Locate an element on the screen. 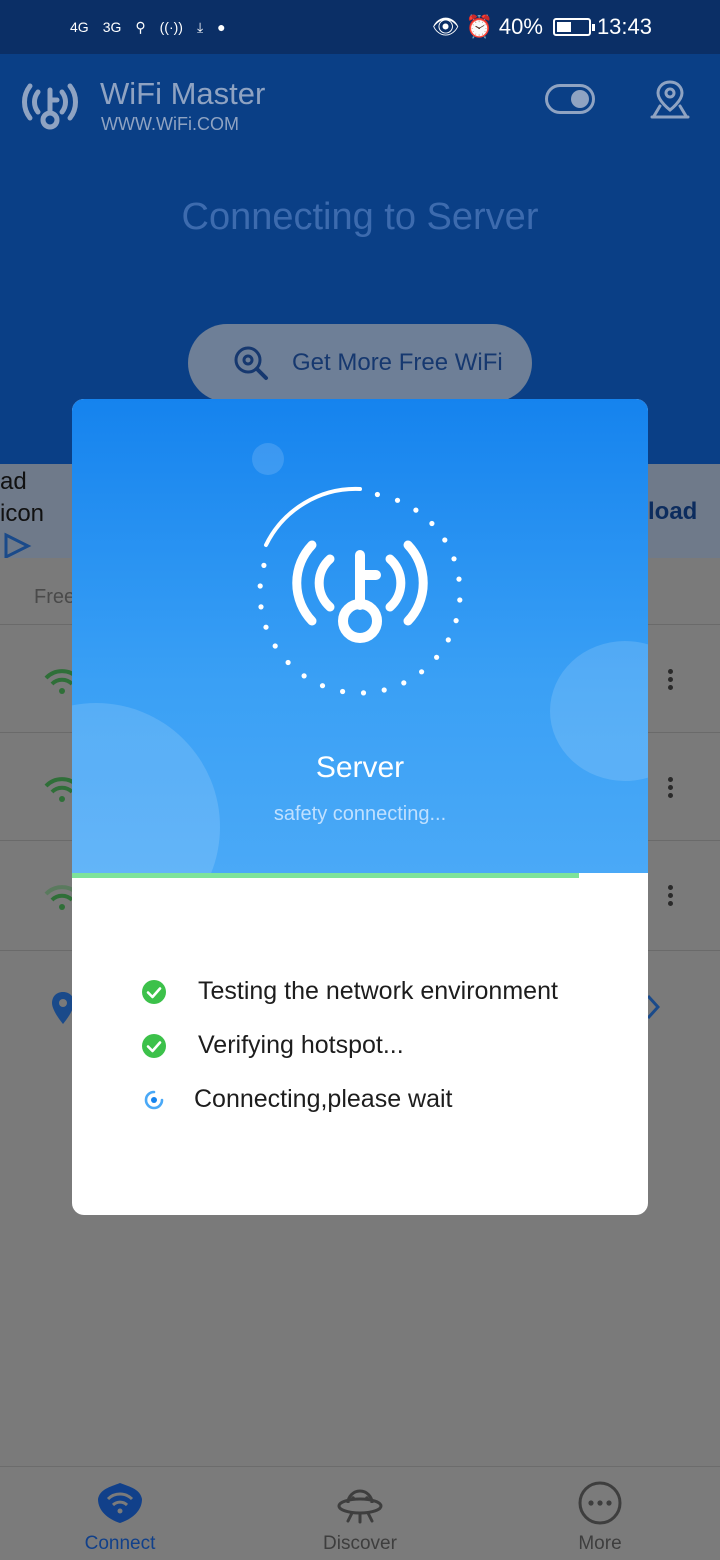 The height and width of the screenshot is (1560, 720). connection-progress-bar is located at coordinates (360, 875).